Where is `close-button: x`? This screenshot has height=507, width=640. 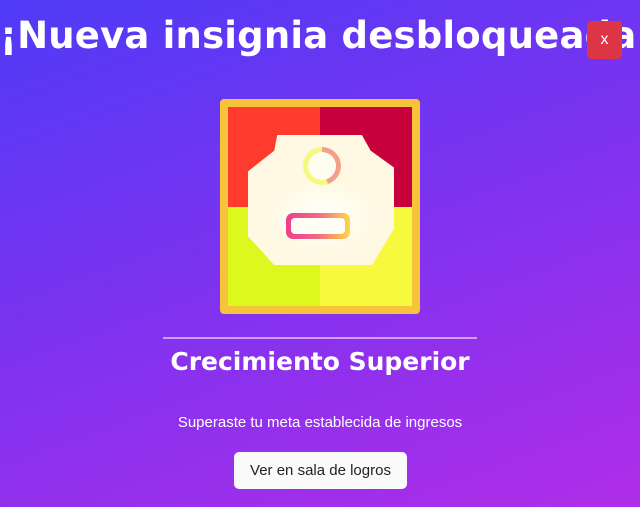
close-button: x is located at coordinates (604, 40).